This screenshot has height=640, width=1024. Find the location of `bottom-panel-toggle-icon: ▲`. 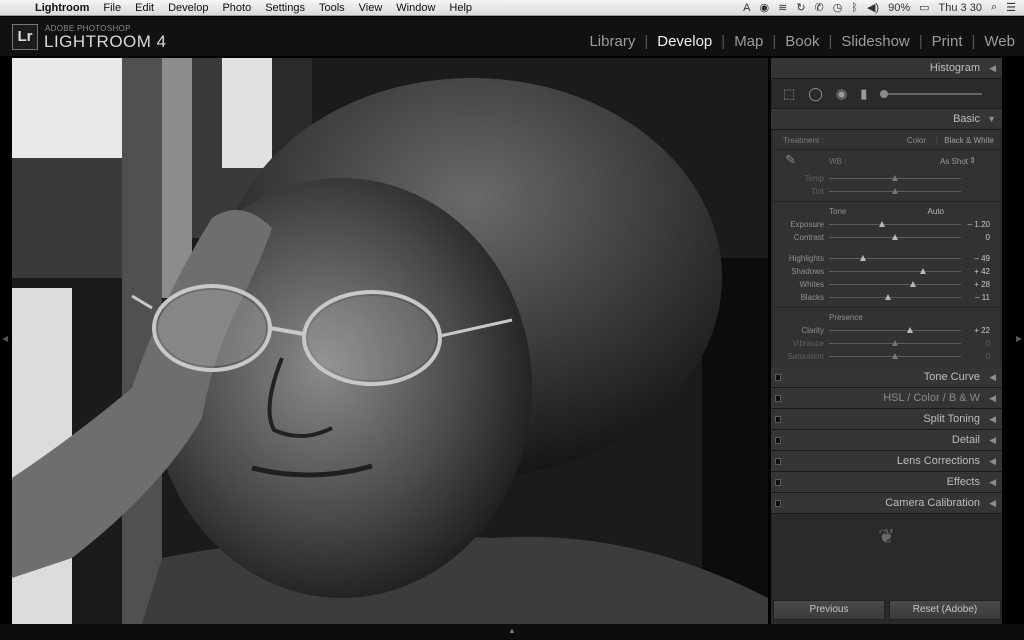

bottom-panel-toggle-icon: ▲ is located at coordinates (512, 630).